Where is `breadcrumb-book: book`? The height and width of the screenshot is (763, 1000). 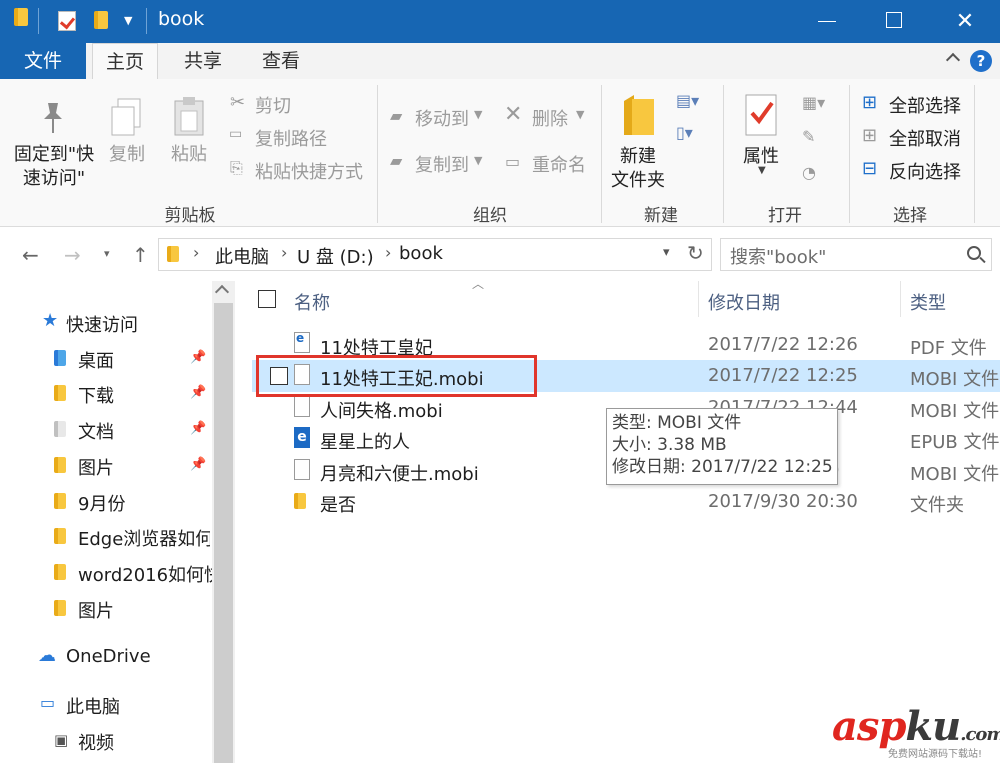
breadcrumb-book: book is located at coordinates (421, 253).